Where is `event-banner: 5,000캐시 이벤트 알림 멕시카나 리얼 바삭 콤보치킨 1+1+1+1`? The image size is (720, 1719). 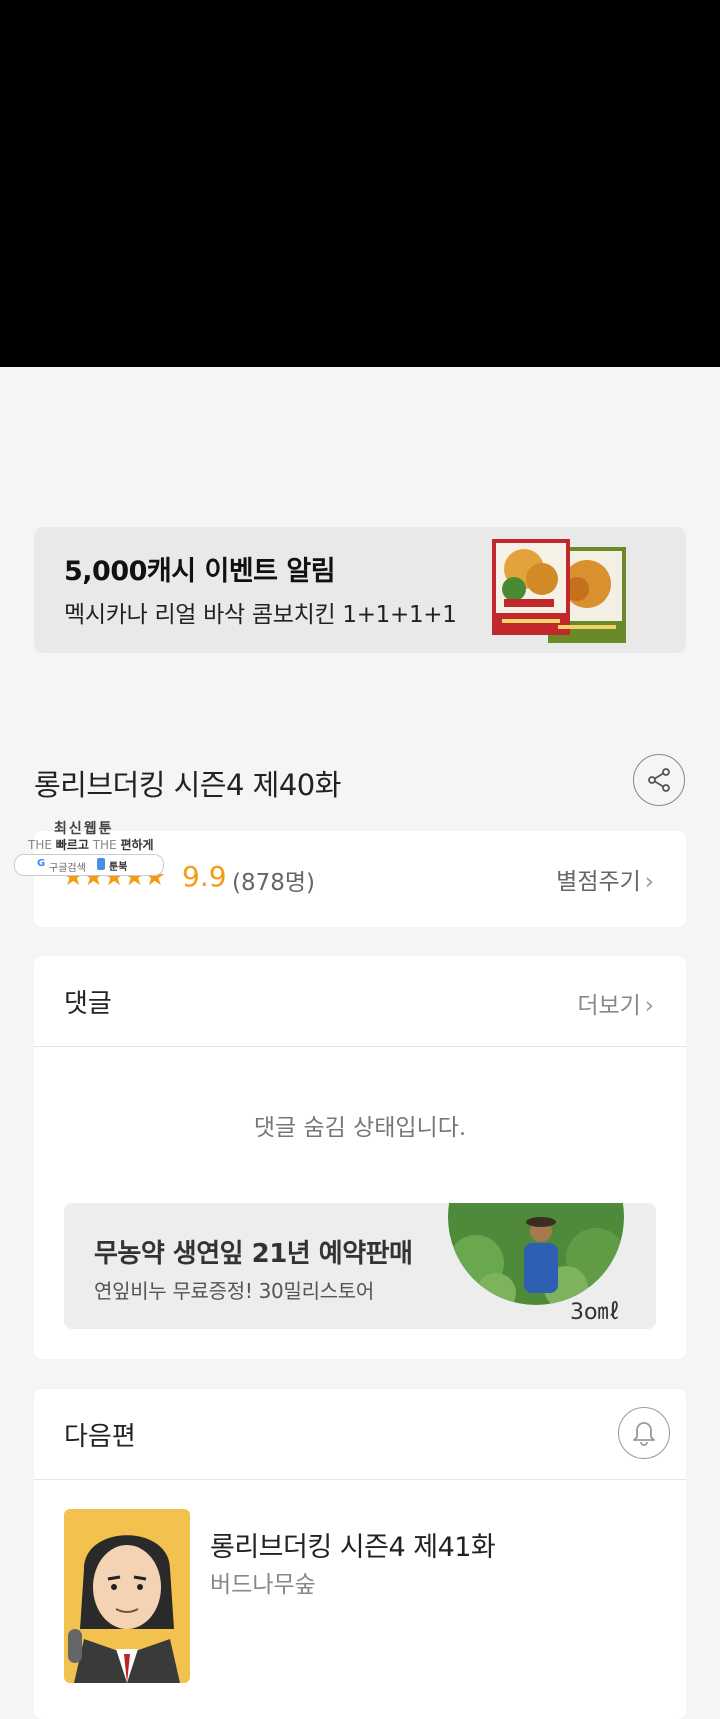 event-banner: 5,000캐시 이벤트 알림 멕시카나 리얼 바삭 콤보치킨 1+1+1+1 is located at coordinates (360, 590).